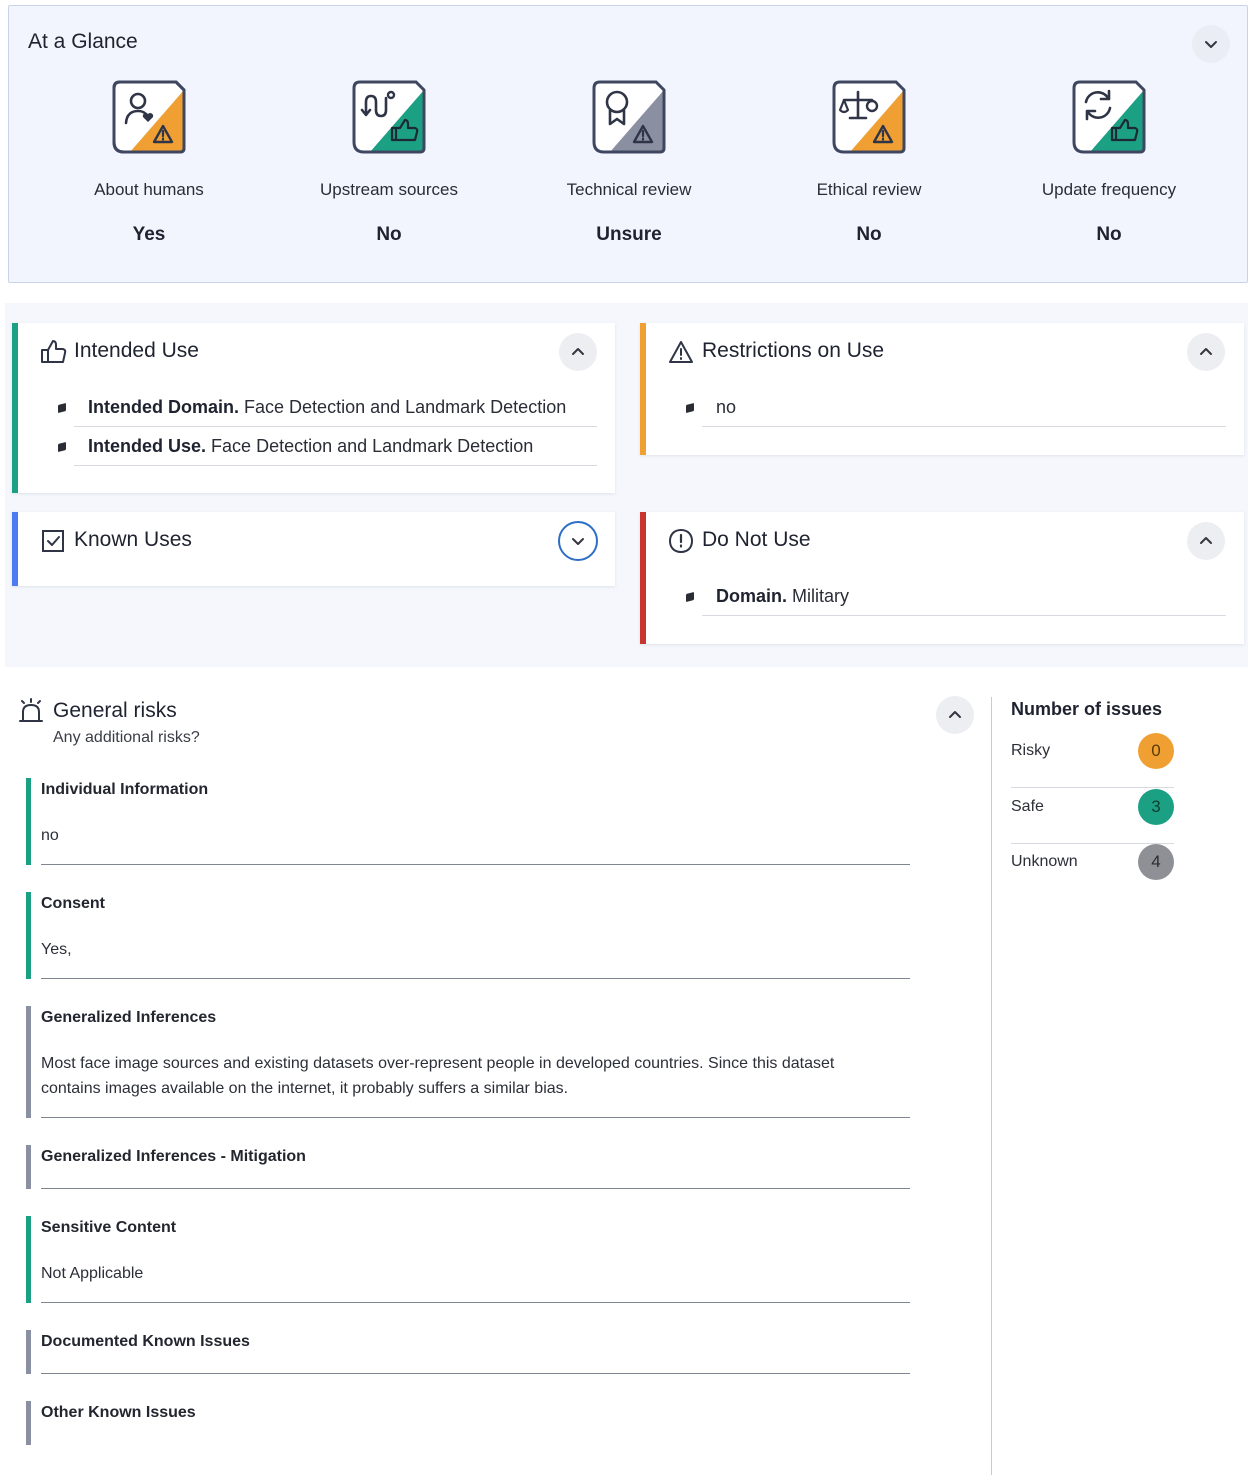 This screenshot has width=1248, height=1475. What do you see at coordinates (869, 189) in the screenshot?
I see `glance-label: Ethical review` at bounding box center [869, 189].